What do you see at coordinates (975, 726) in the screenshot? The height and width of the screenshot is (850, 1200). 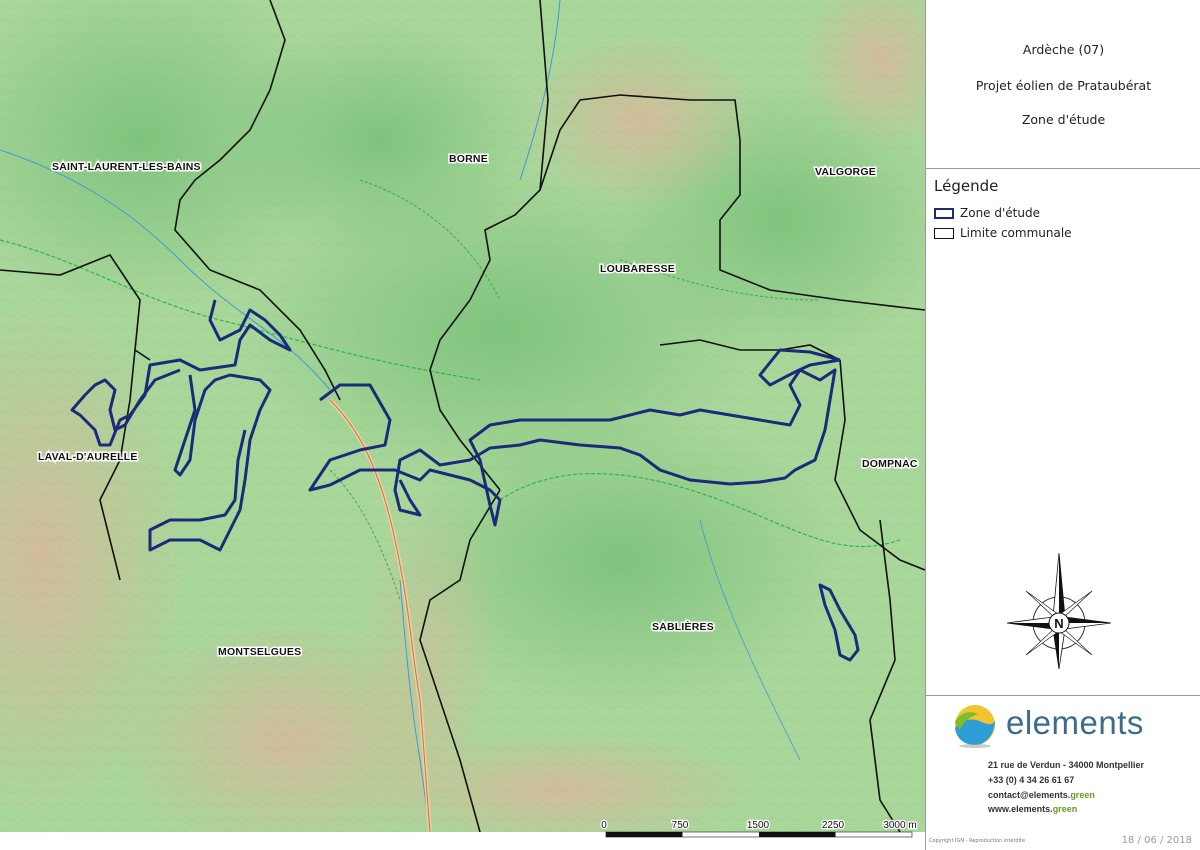 I see `elements-logo-icon` at bounding box center [975, 726].